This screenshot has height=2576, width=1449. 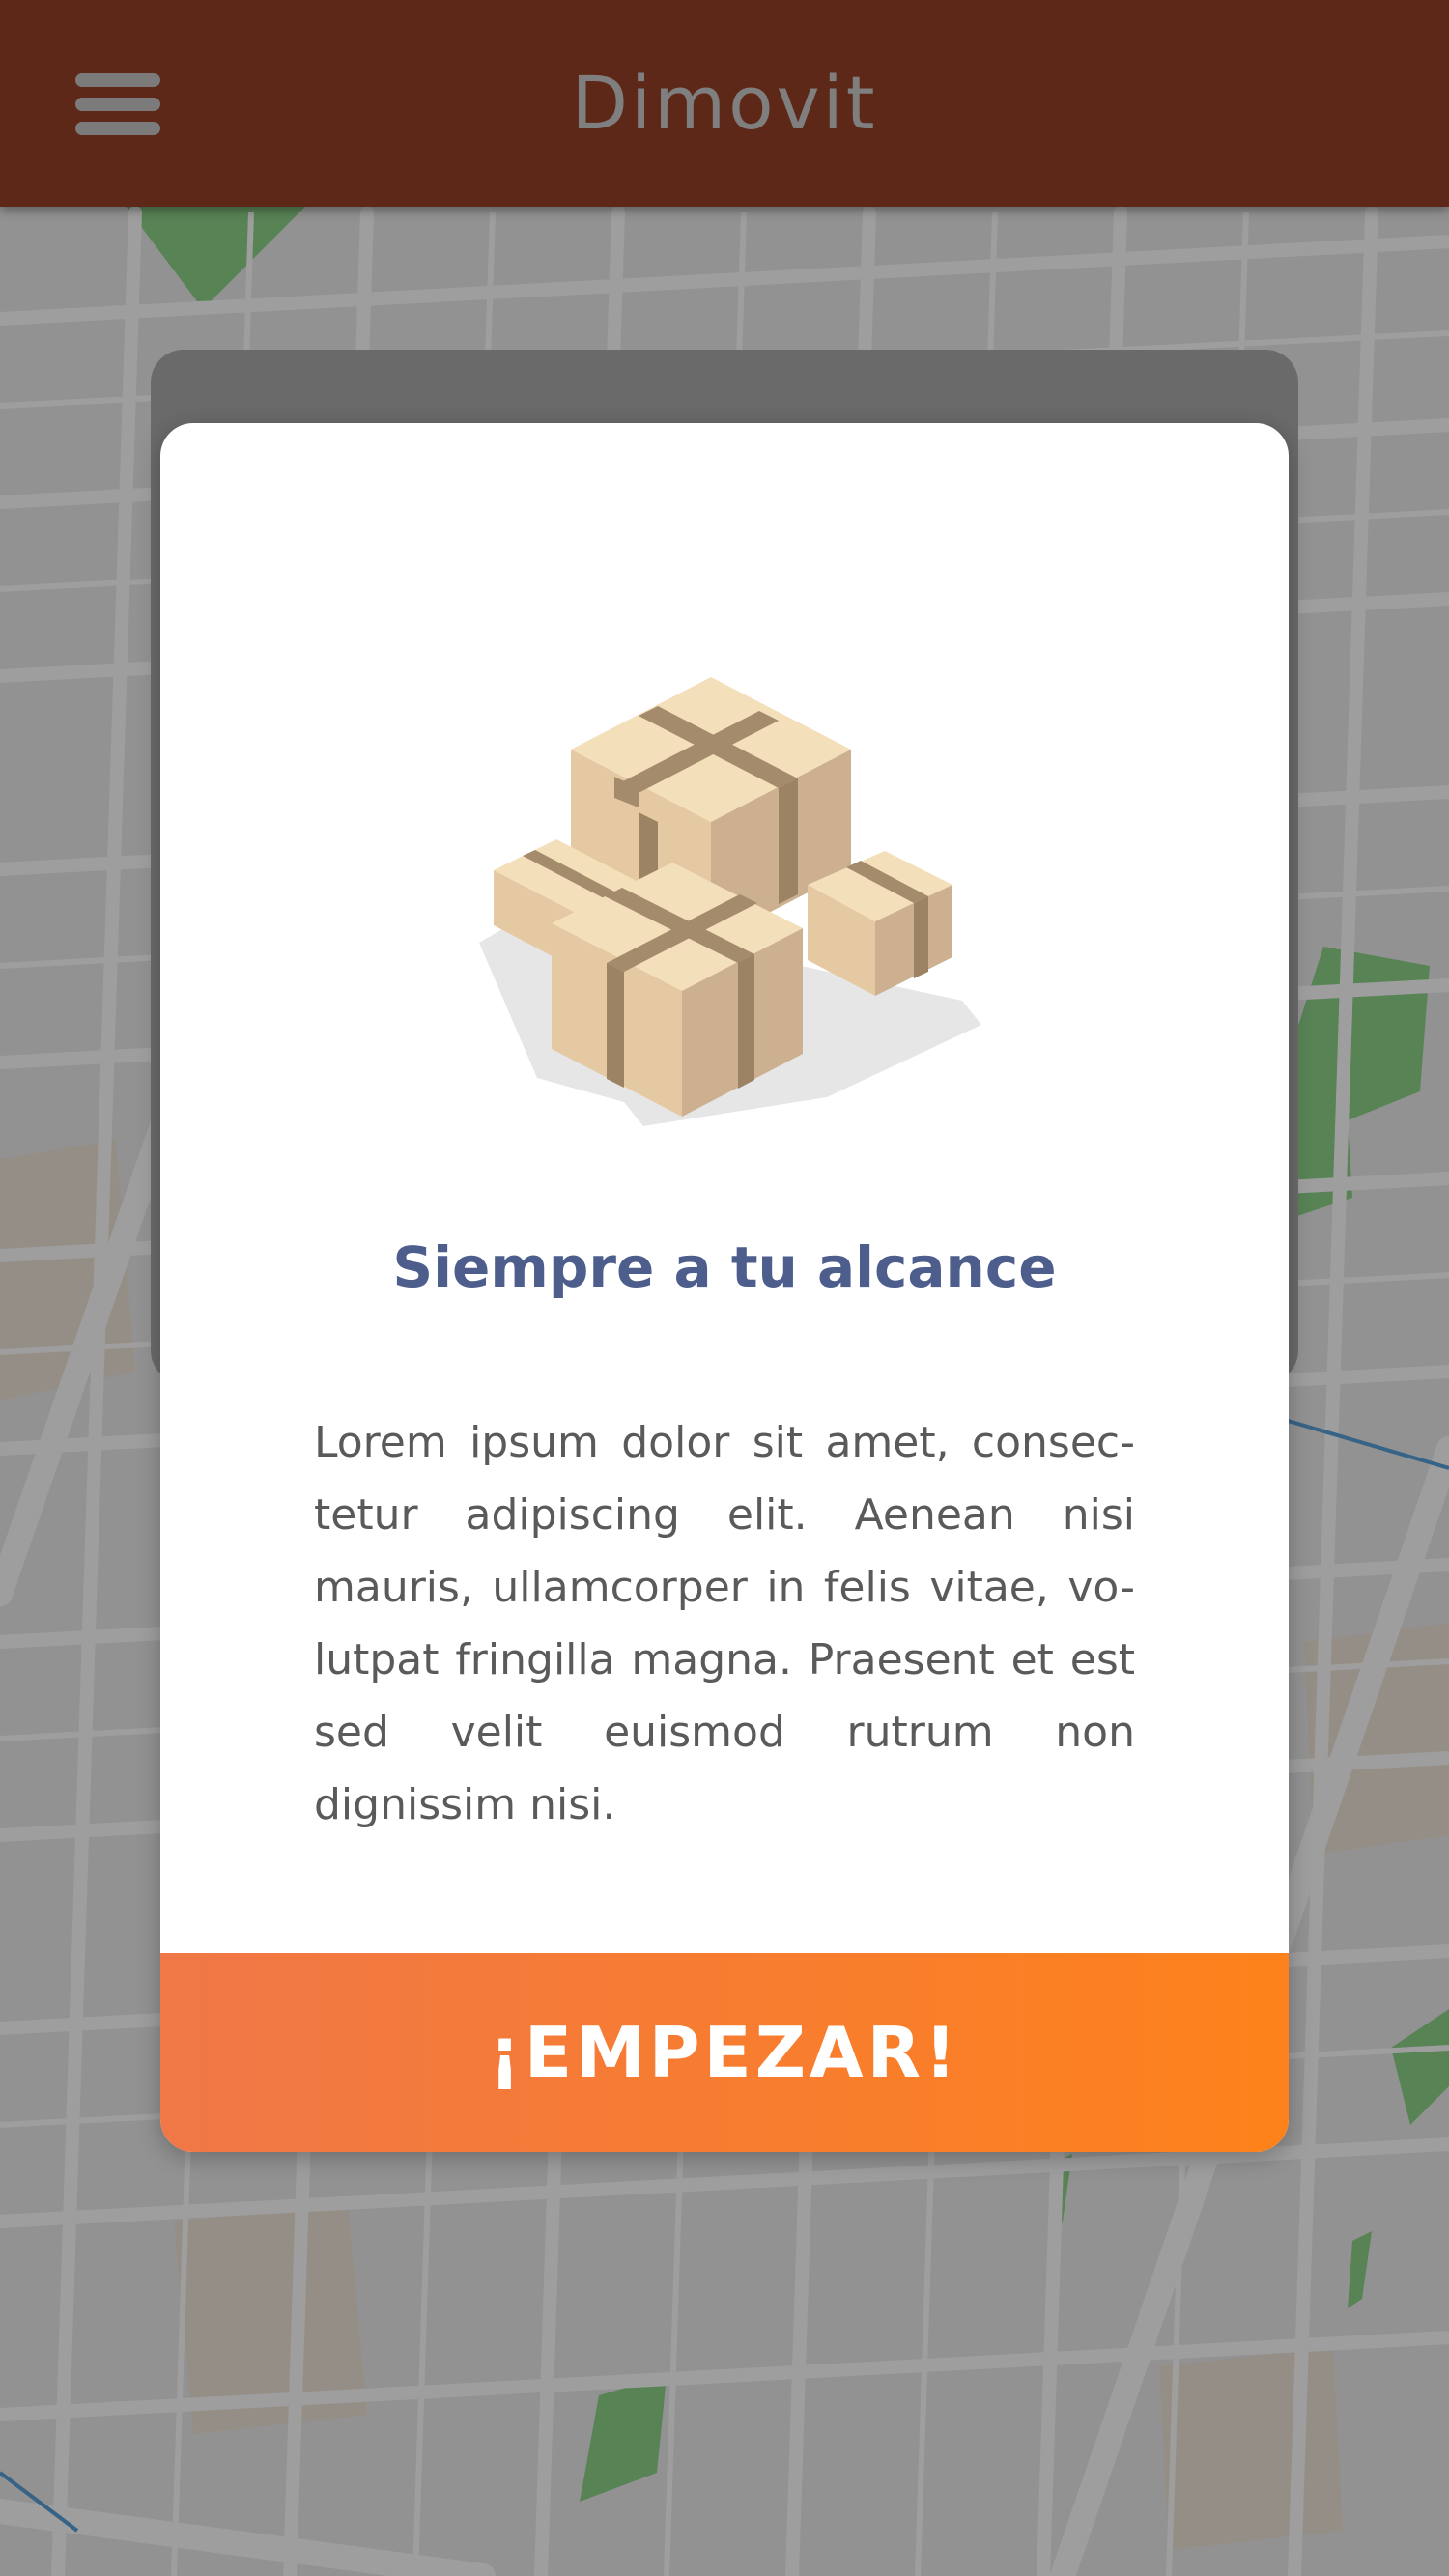 I want to click on app-header: Dimovit, so click(x=724, y=103).